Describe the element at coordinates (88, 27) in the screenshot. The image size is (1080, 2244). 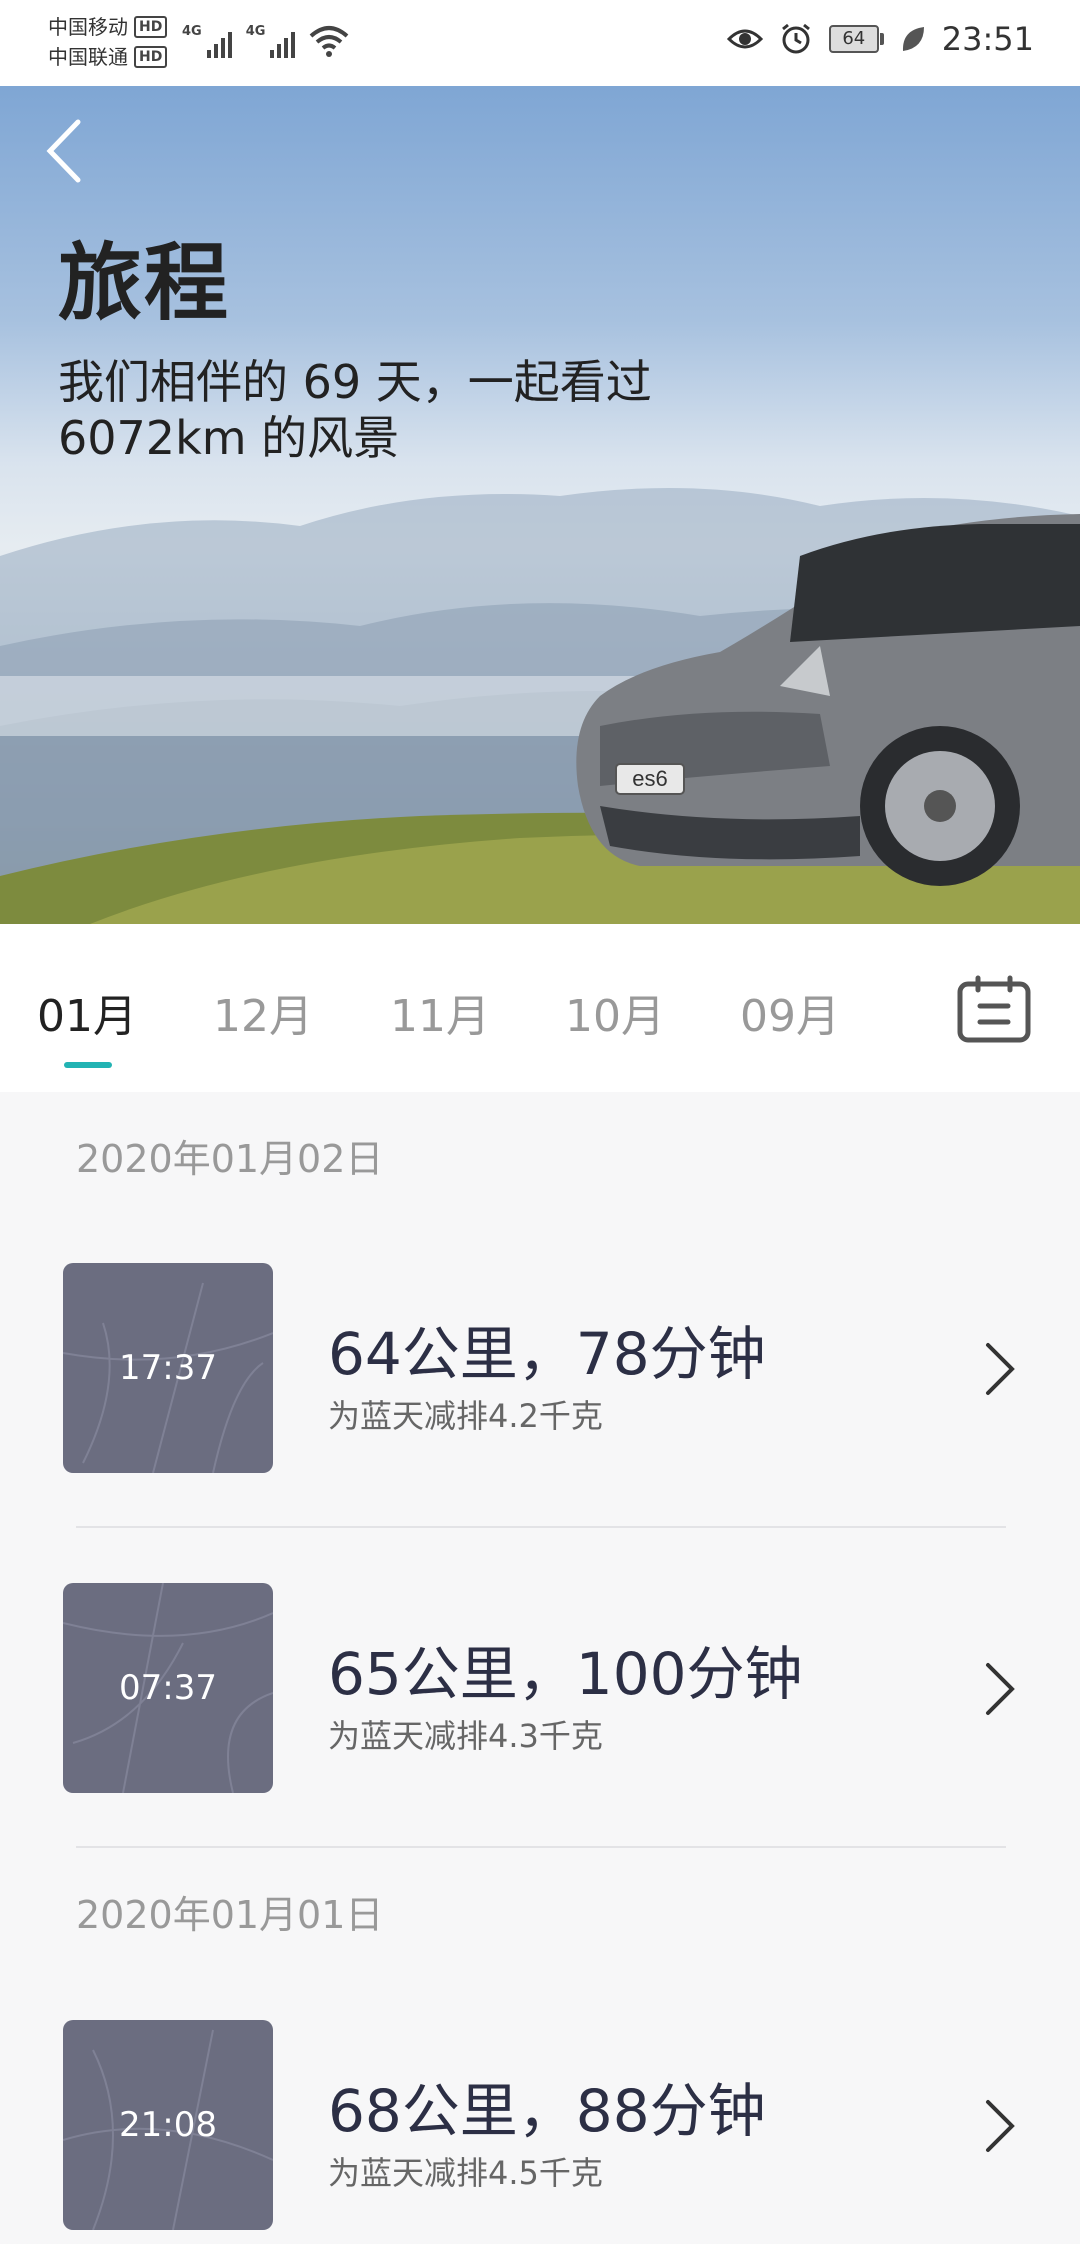
I see `carrier-name-1: 中国移动` at that location.